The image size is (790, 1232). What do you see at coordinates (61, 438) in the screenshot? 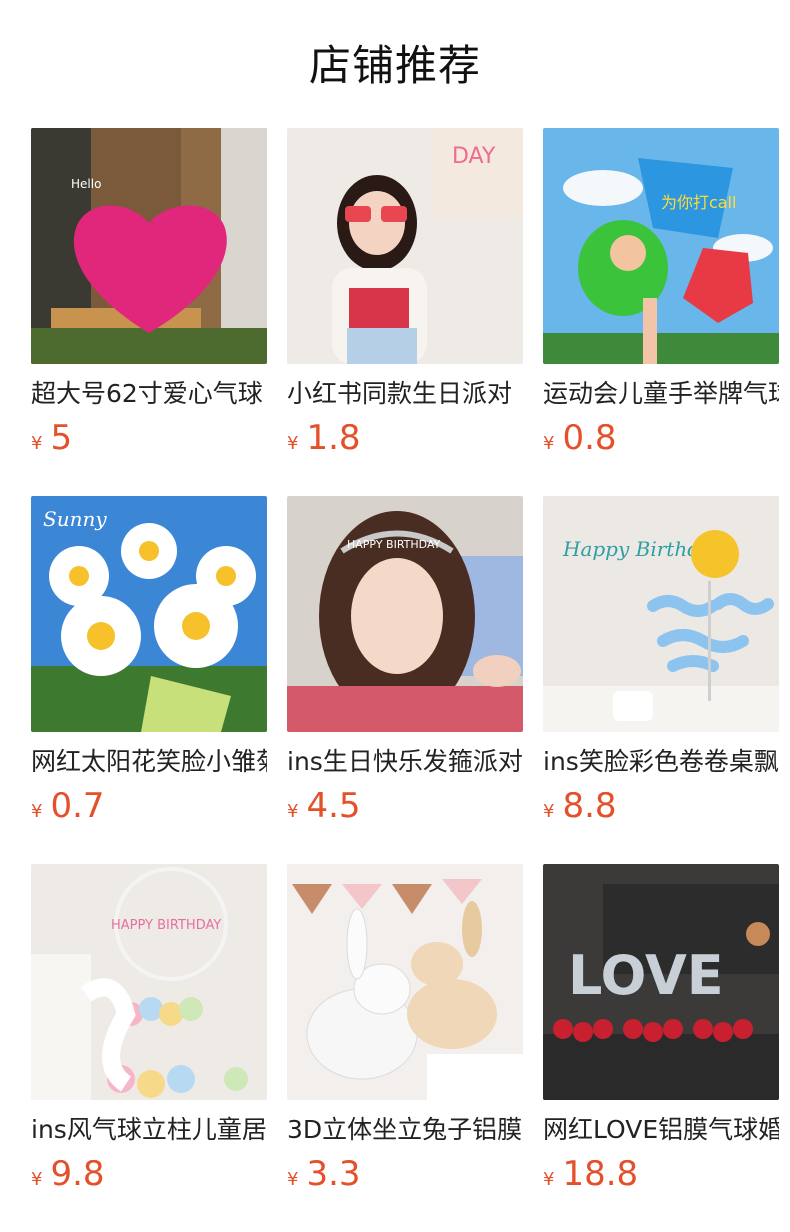
I see `price-value: 5` at bounding box center [61, 438].